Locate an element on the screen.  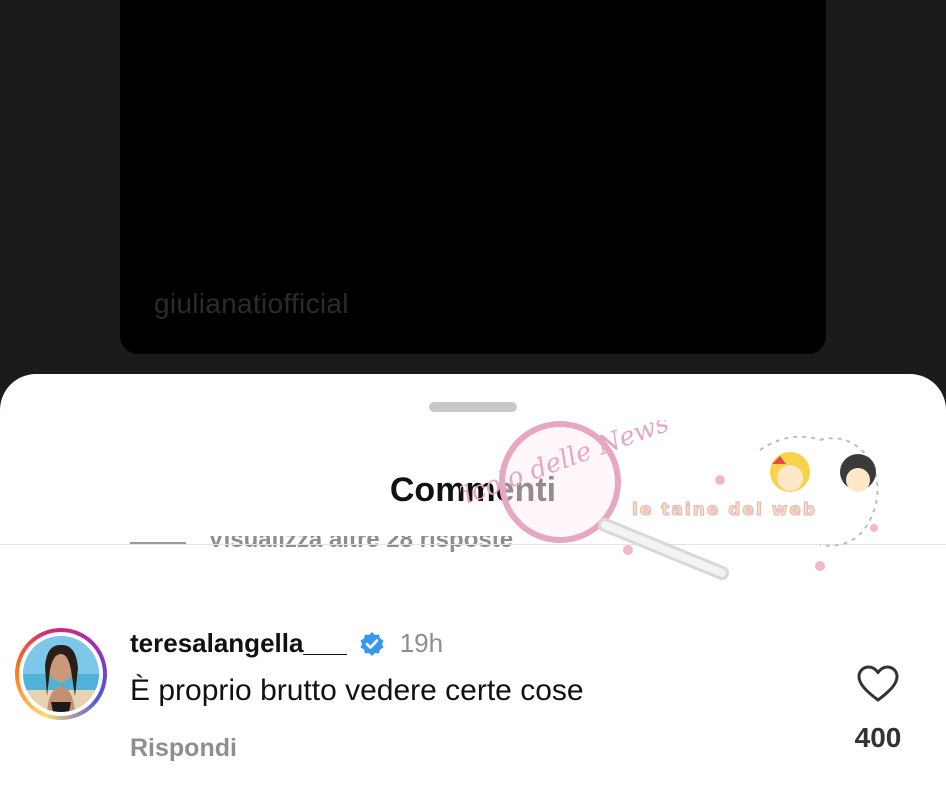
header-divider is located at coordinates (473, 544).